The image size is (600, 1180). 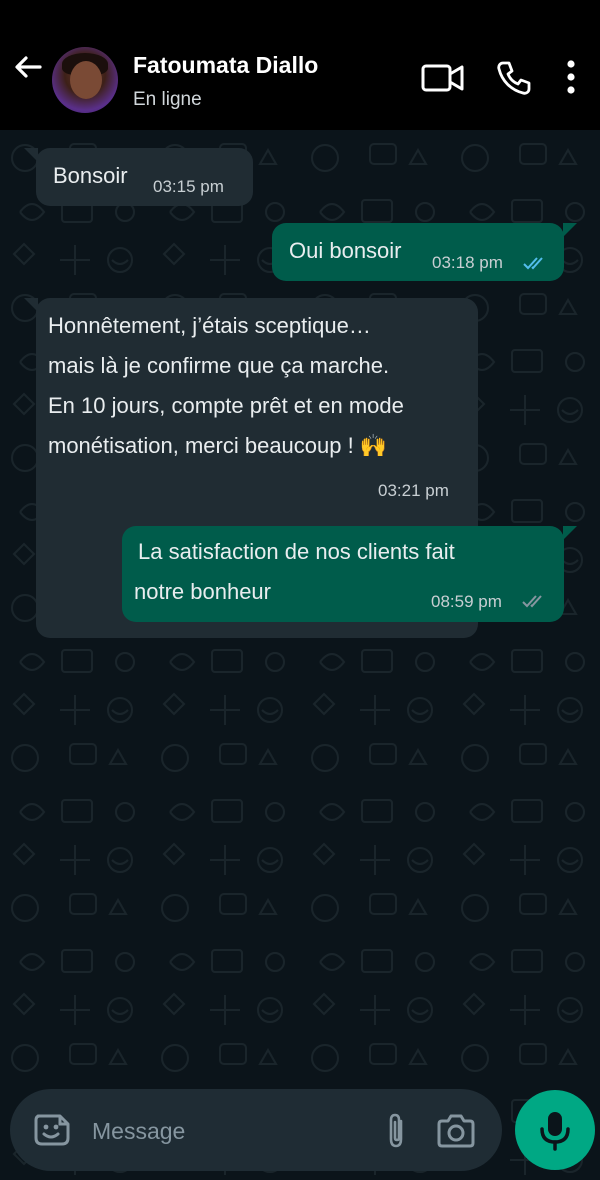 I want to click on camera-icon, so click(x=456, y=1131).